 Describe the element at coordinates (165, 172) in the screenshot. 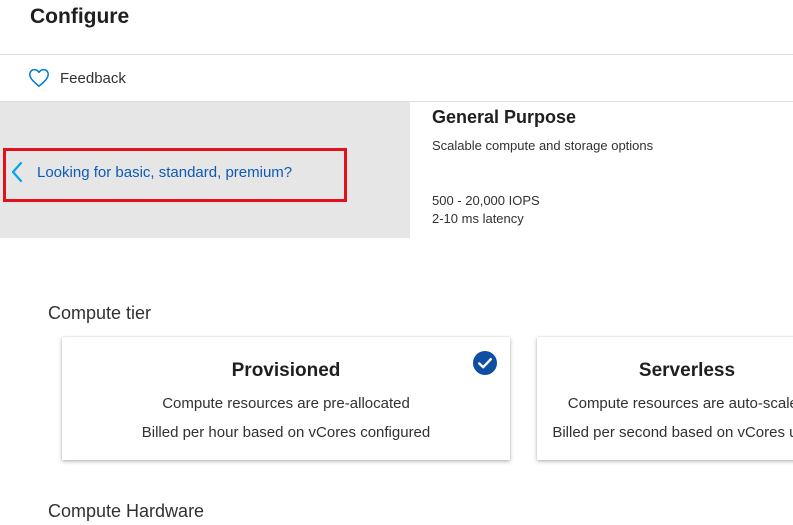

I see `basic-link-label: Looking for basic, standard, premium?` at that location.